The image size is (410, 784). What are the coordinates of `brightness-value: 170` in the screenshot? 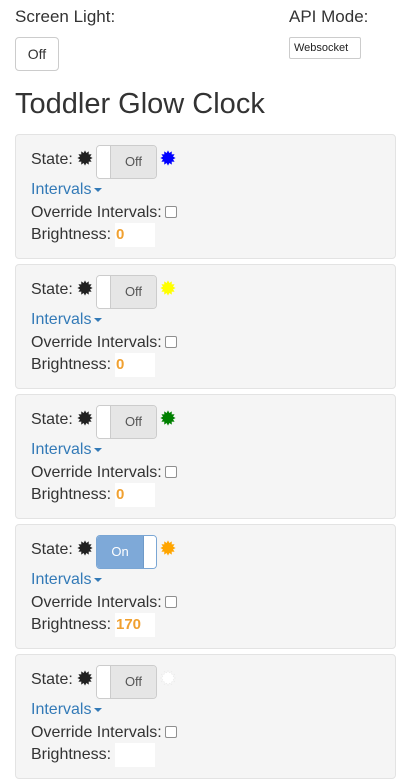 It's located at (135, 625).